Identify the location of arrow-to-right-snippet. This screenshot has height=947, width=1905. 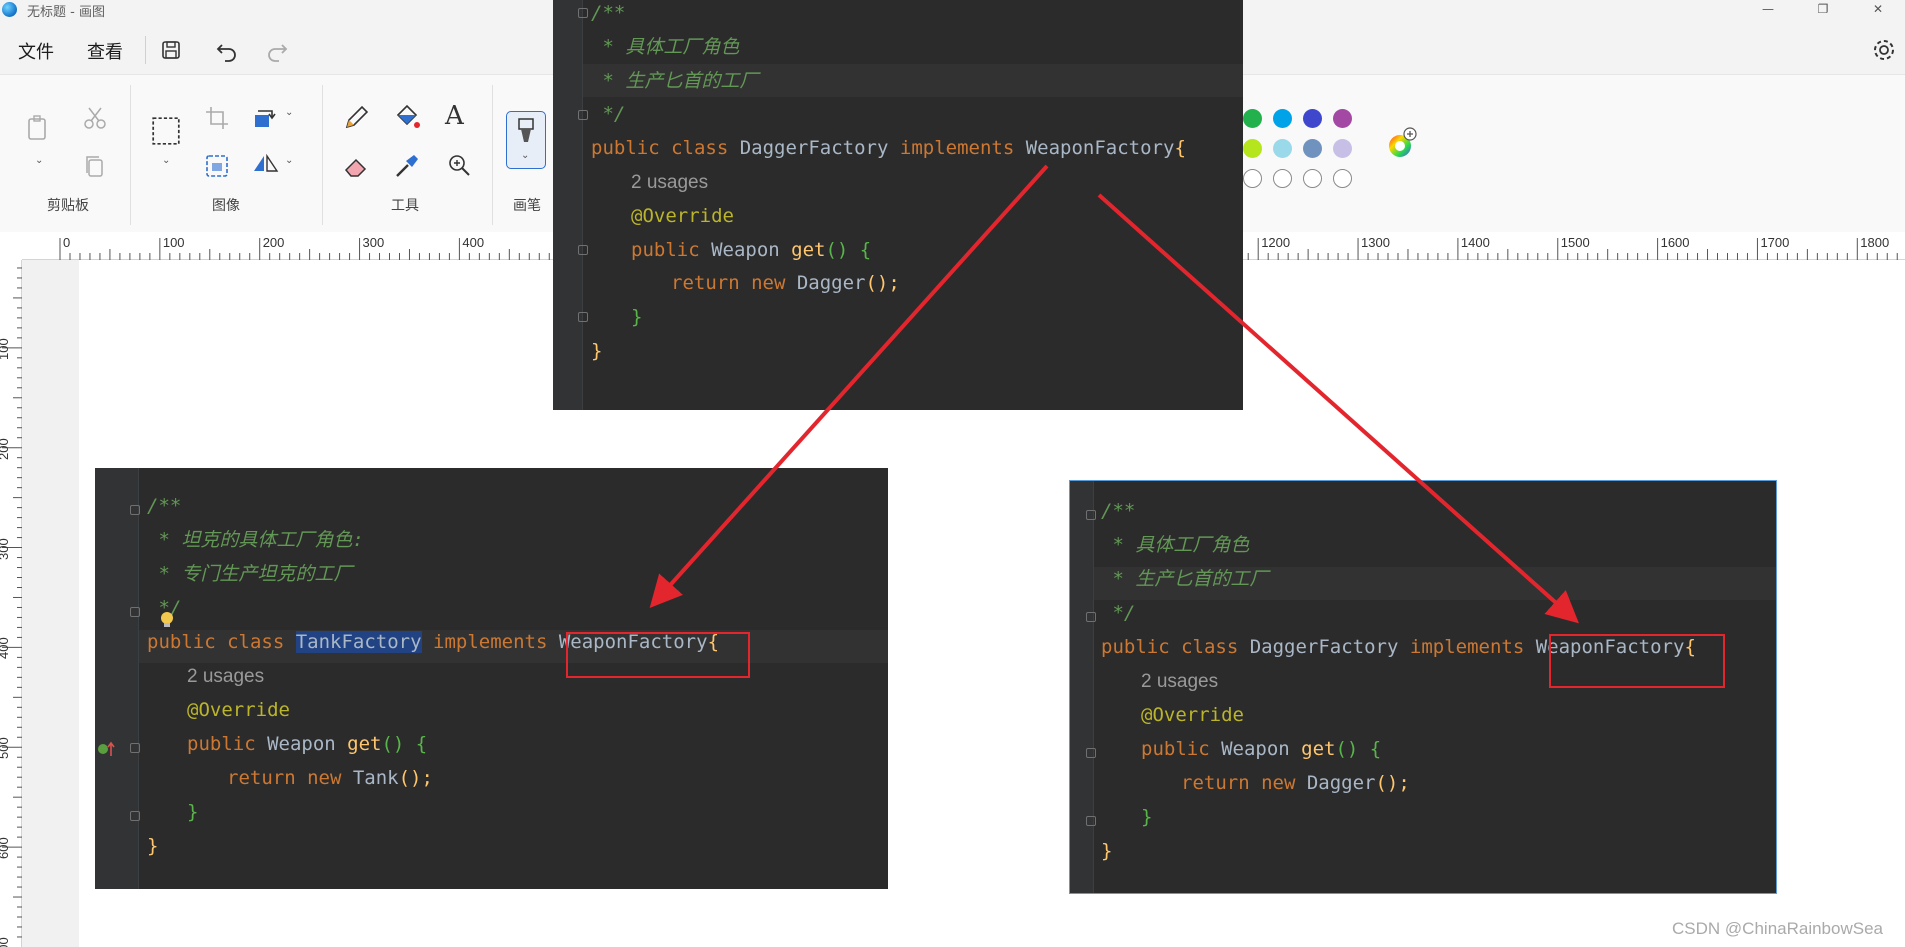
(1338, 408).